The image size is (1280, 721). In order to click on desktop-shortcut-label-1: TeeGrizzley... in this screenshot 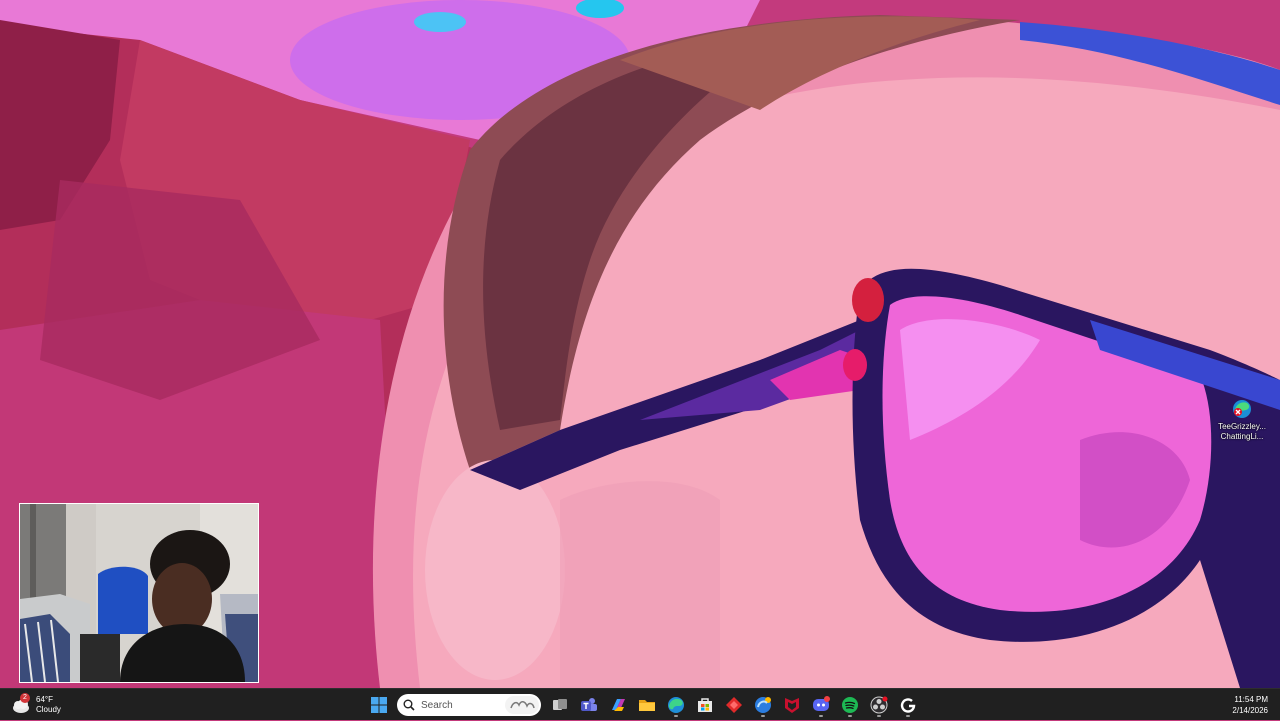, I will do `click(1242, 426)`.